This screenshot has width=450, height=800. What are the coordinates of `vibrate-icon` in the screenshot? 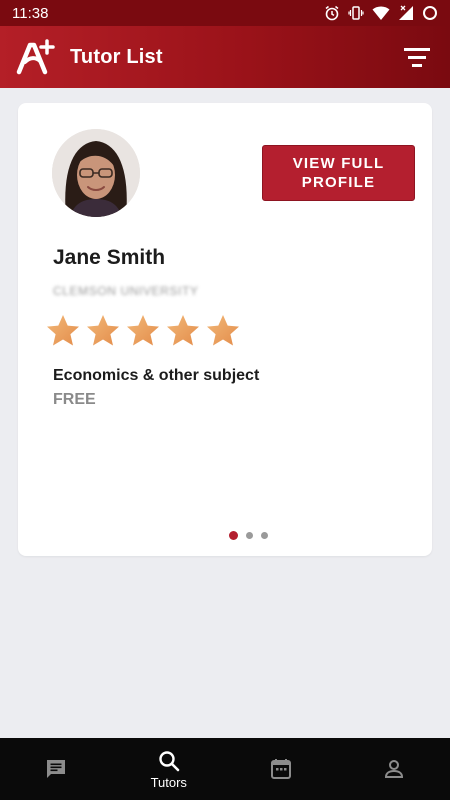 It's located at (356, 13).